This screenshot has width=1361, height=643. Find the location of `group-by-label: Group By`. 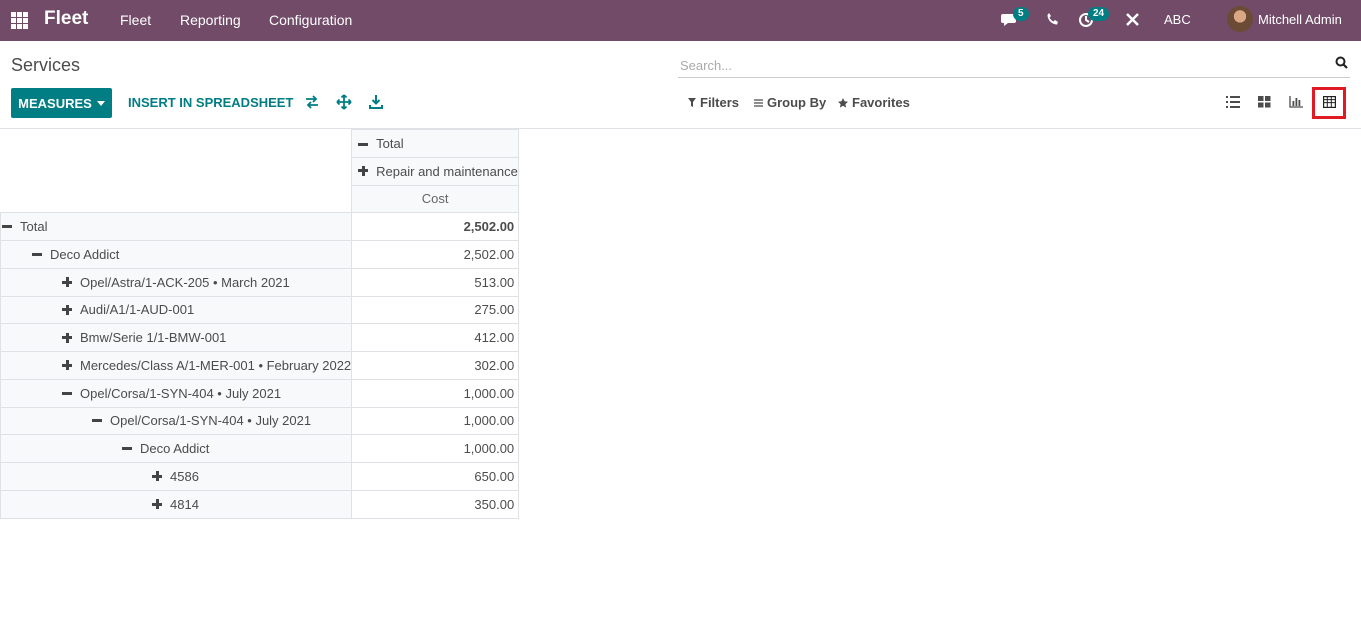

group-by-label: Group By is located at coordinates (797, 102).